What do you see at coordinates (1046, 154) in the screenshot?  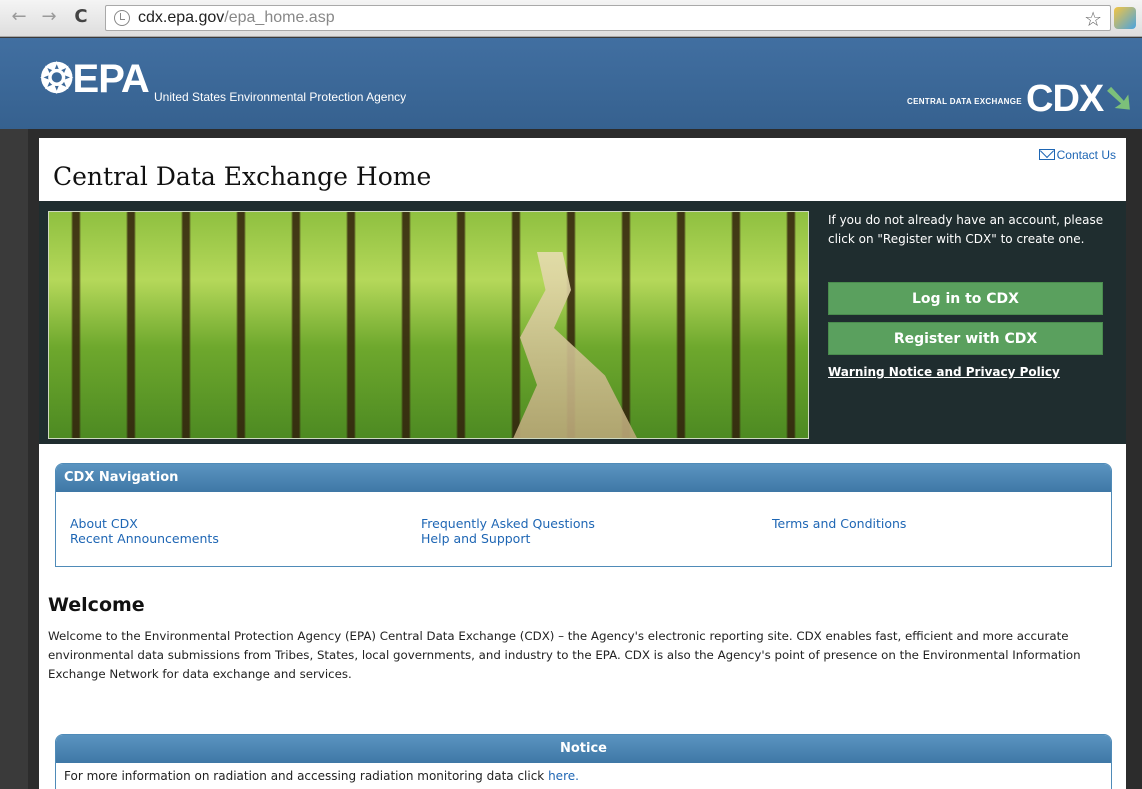 I see `mail-icon` at bounding box center [1046, 154].